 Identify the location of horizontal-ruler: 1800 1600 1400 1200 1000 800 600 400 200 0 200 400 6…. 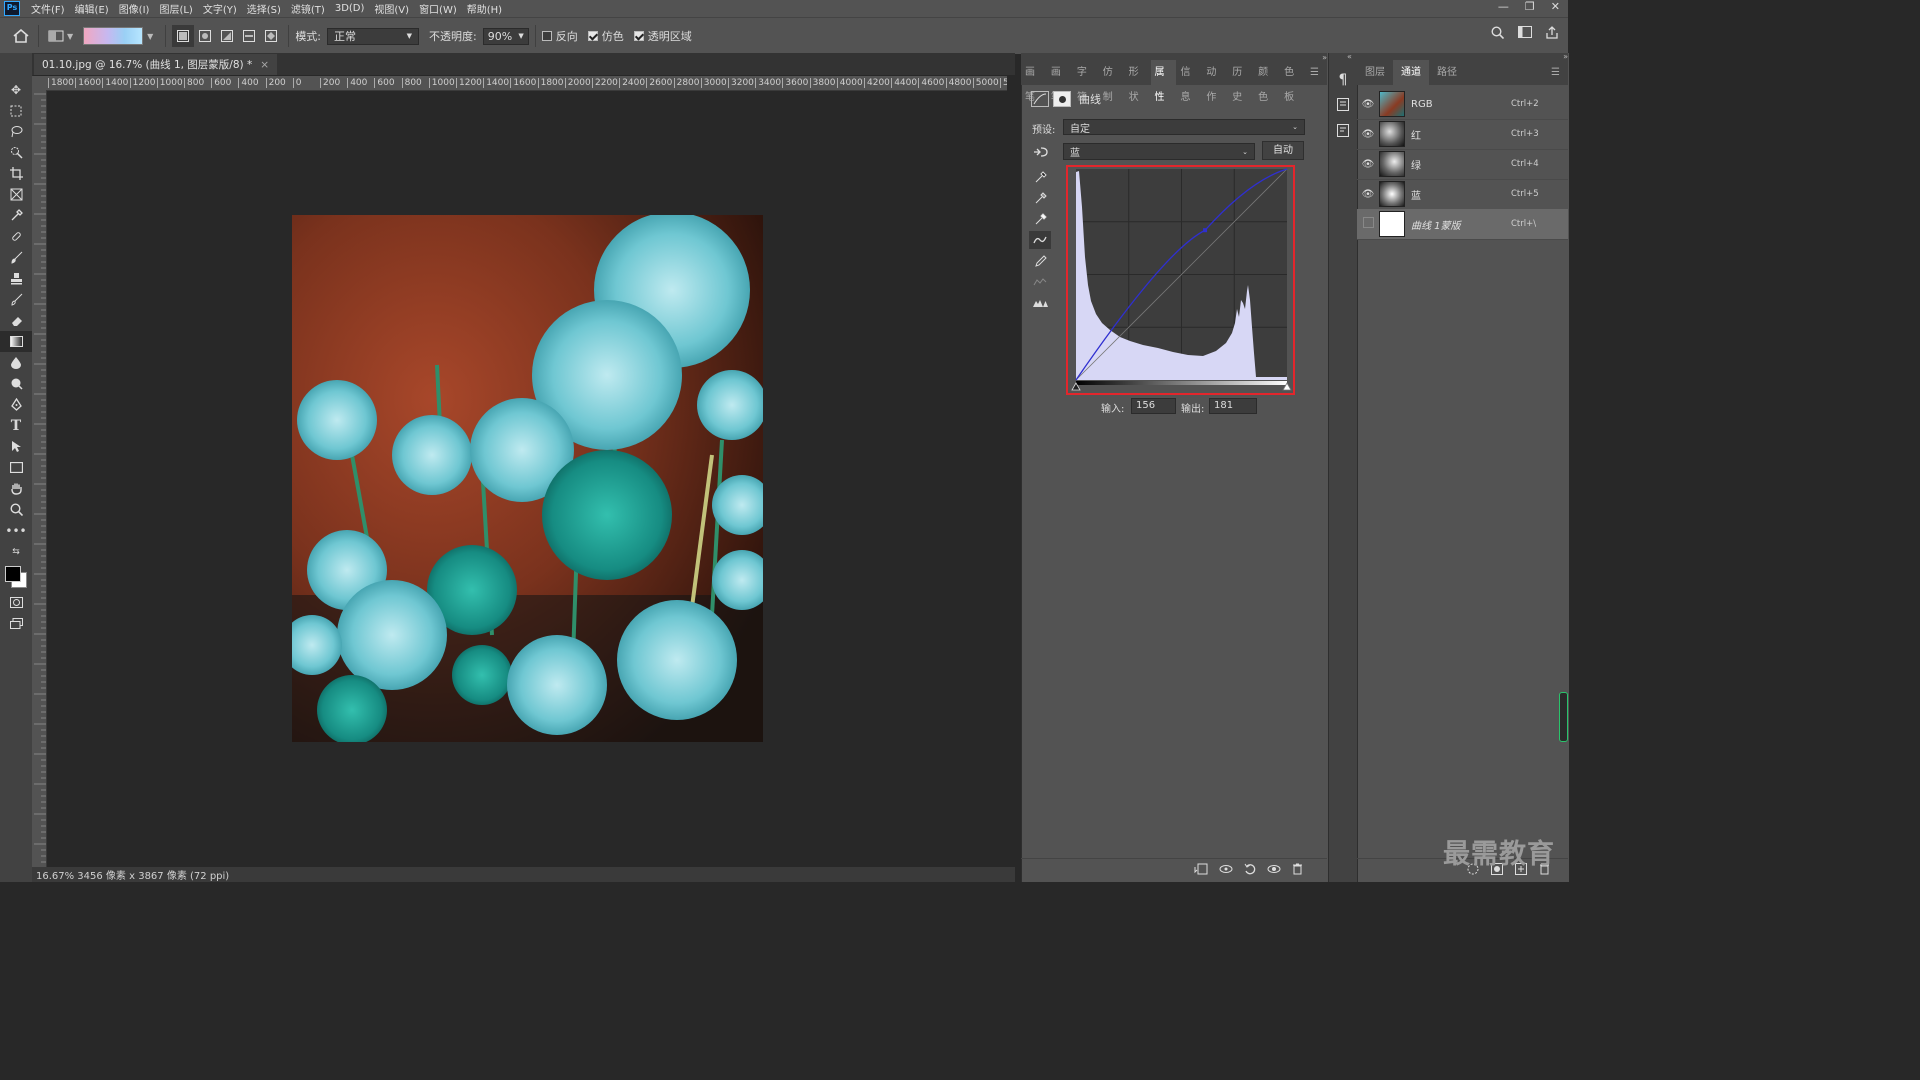
(526, 83).